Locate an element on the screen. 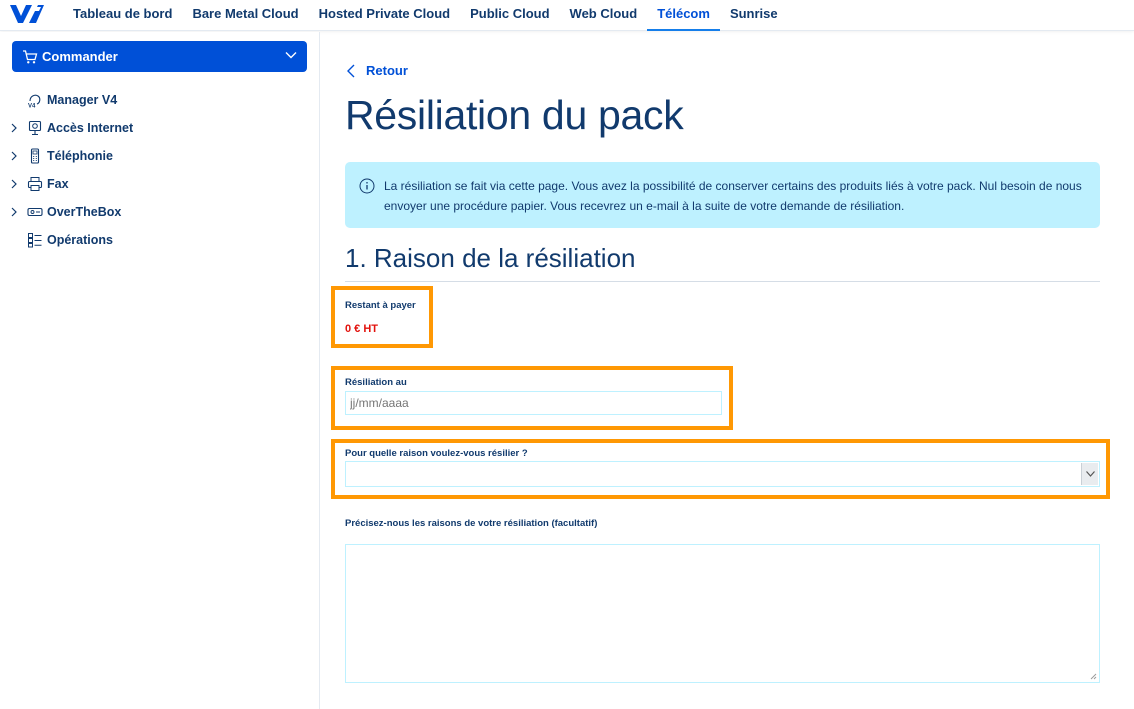  nav-tableau-de-bord: Tableau de bord is located at coordinates (122, 15).